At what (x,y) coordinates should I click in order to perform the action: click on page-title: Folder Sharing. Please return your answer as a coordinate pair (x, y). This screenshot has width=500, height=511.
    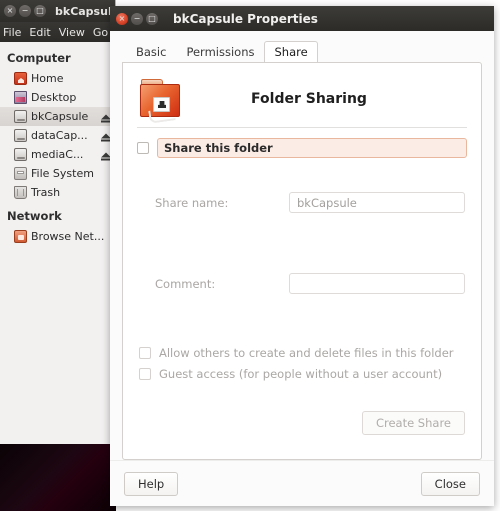
    Looking at the image, I should click on (309, 99).